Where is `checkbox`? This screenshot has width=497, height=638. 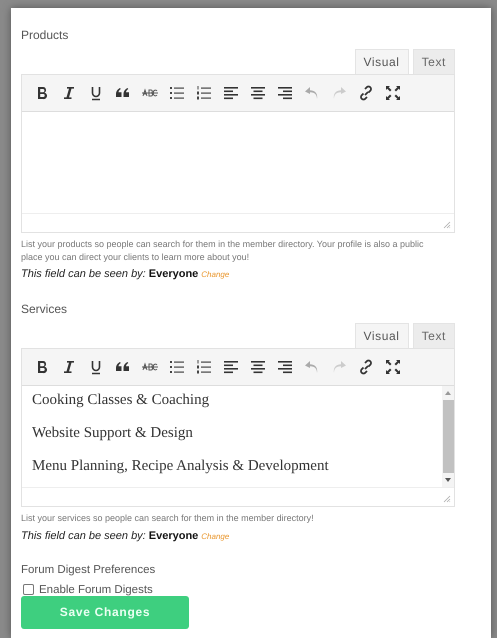
checkbox is located at coordinates (28, 589).